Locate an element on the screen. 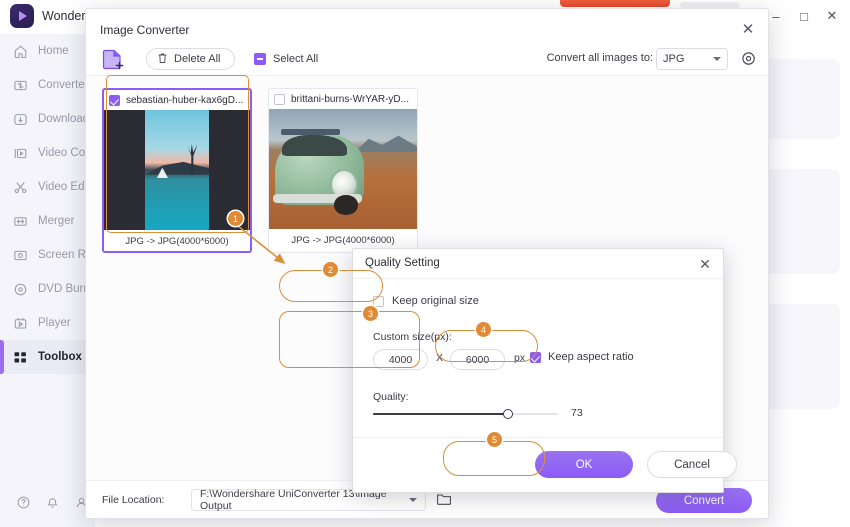 Image resolution: width=850 pixels, height=527 pixels. quality-slider-handle is located at coordinates (508, 414).